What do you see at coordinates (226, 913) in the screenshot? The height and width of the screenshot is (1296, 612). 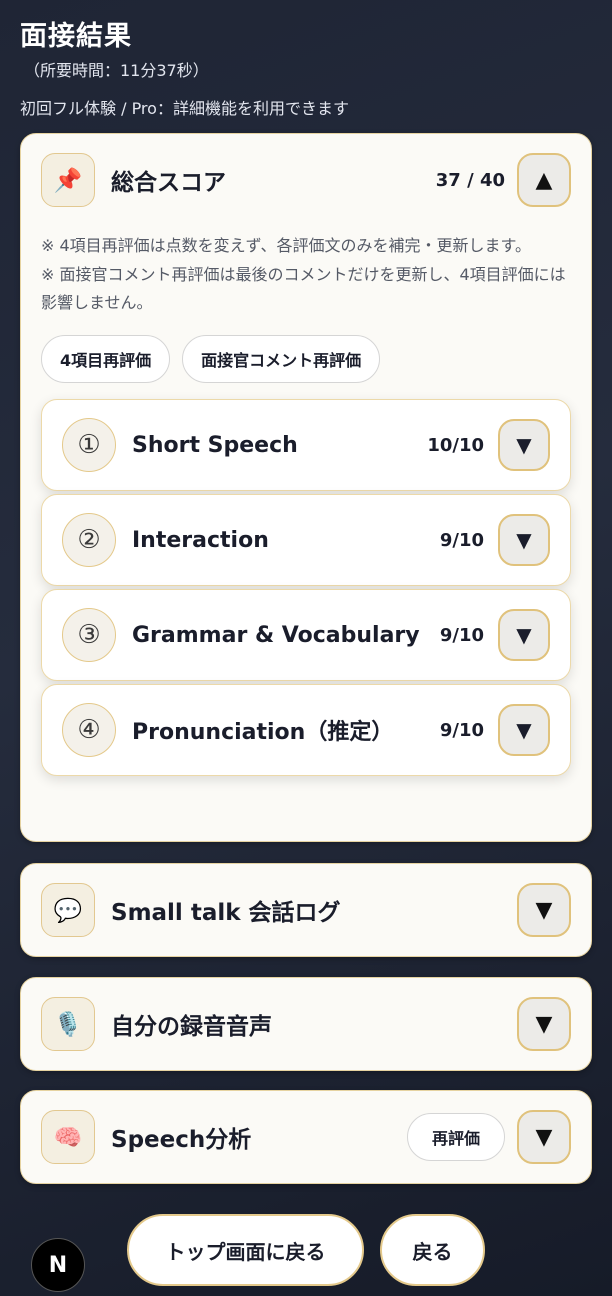 I see `section-title: Small talk 会話ログ` at bounding box center [226, 913].